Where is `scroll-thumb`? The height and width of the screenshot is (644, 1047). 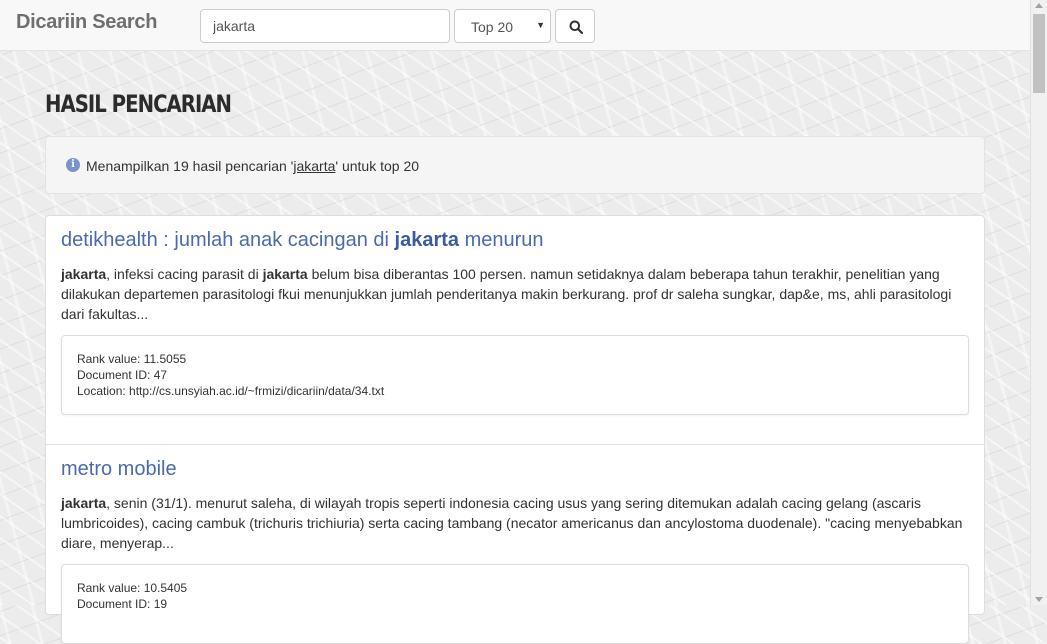 scroll-thumb is located at coordinates (1039, 53).